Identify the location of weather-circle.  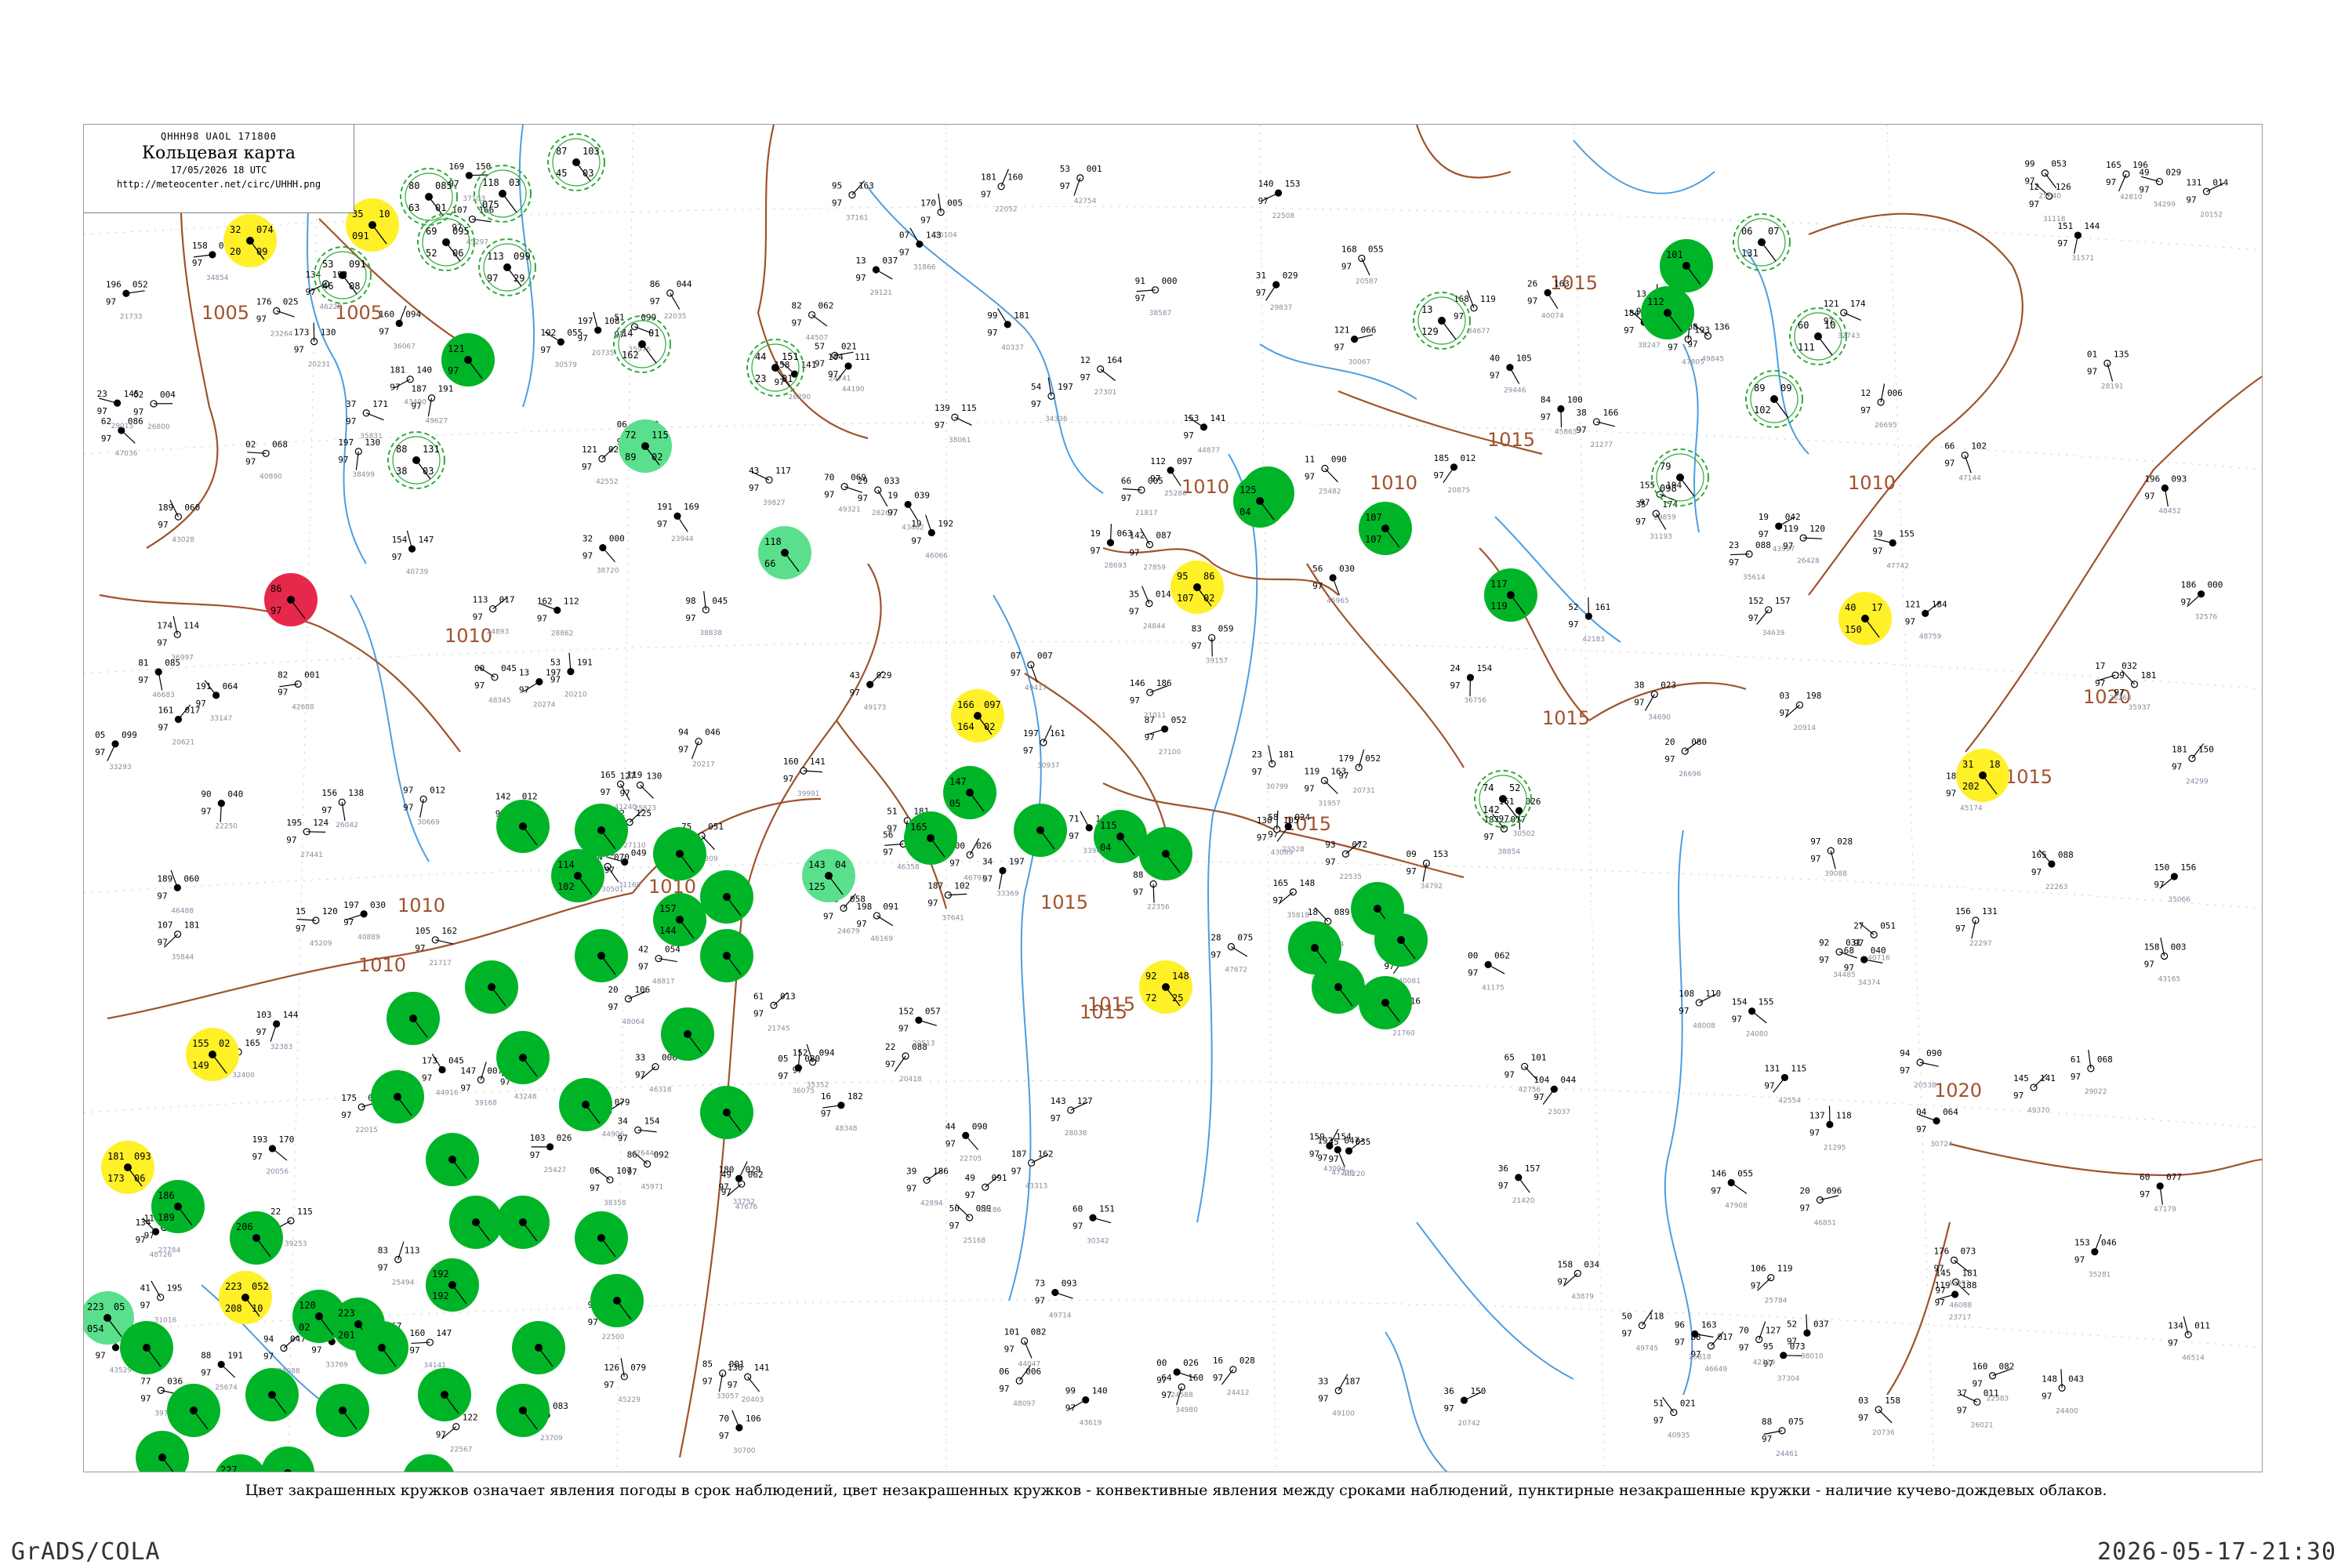
(146, 1347).